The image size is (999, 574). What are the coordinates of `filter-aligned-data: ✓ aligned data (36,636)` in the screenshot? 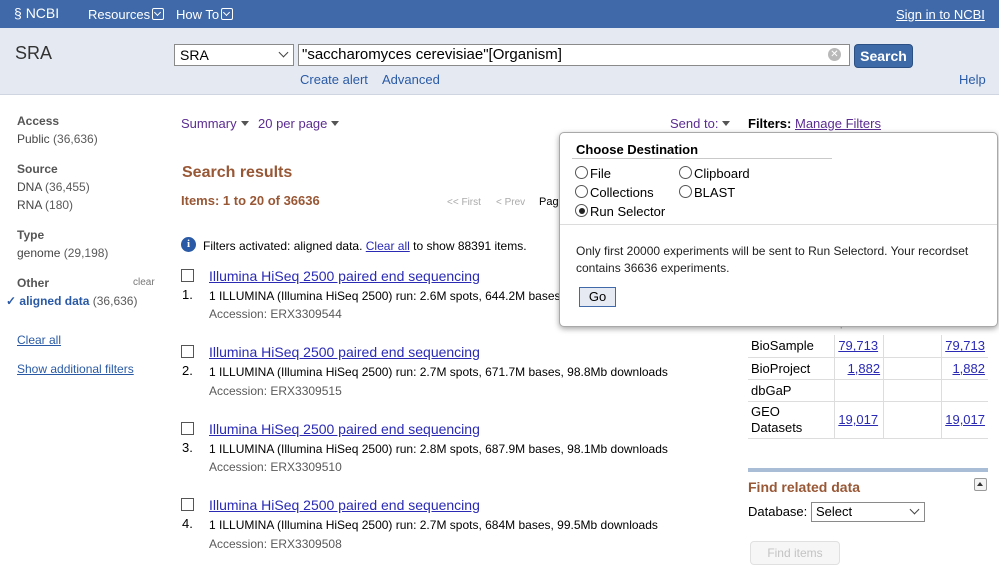 It's located at (71, 301).